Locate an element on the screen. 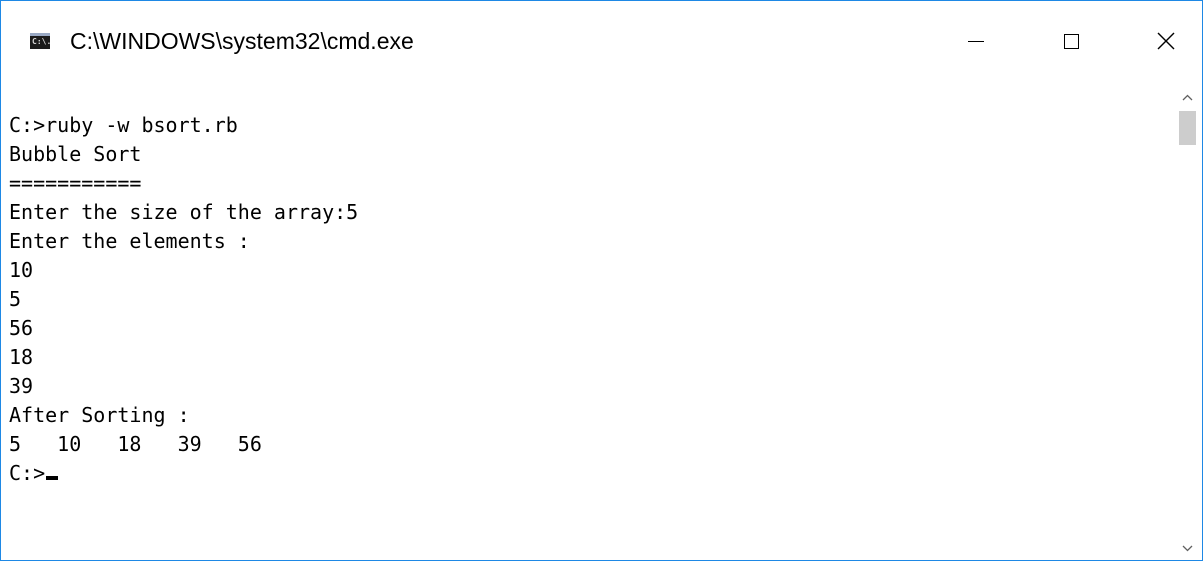 The width and height of the screenshot is (1203, 561). console-line: 5 is located at coordinates (15, 299).